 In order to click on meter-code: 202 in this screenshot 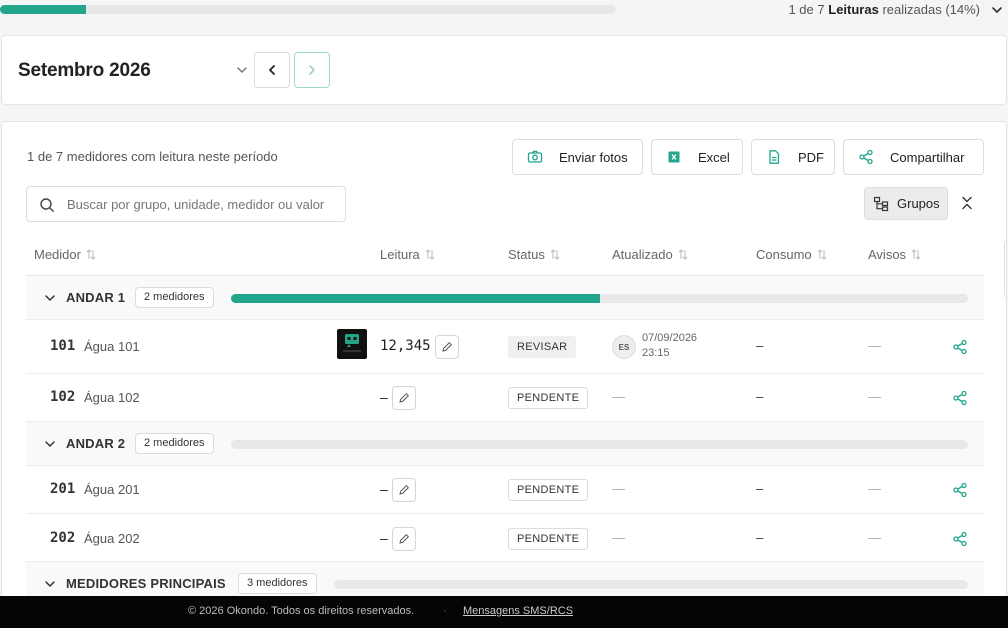, I will do `click(63, 538)`.